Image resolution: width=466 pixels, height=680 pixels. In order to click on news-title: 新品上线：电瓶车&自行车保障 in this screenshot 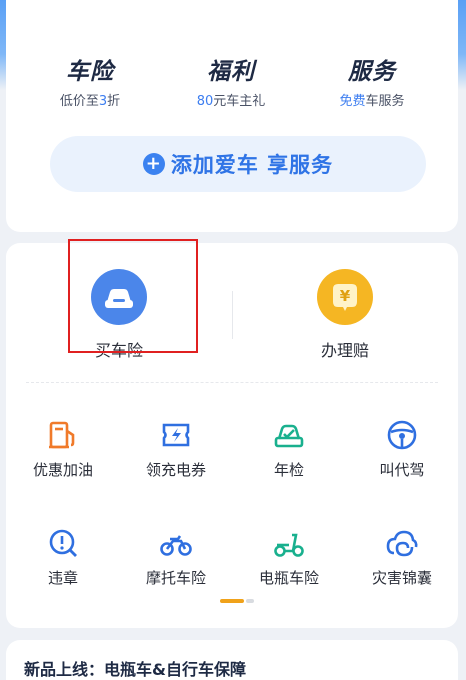, I will do `click(135, 669)`.